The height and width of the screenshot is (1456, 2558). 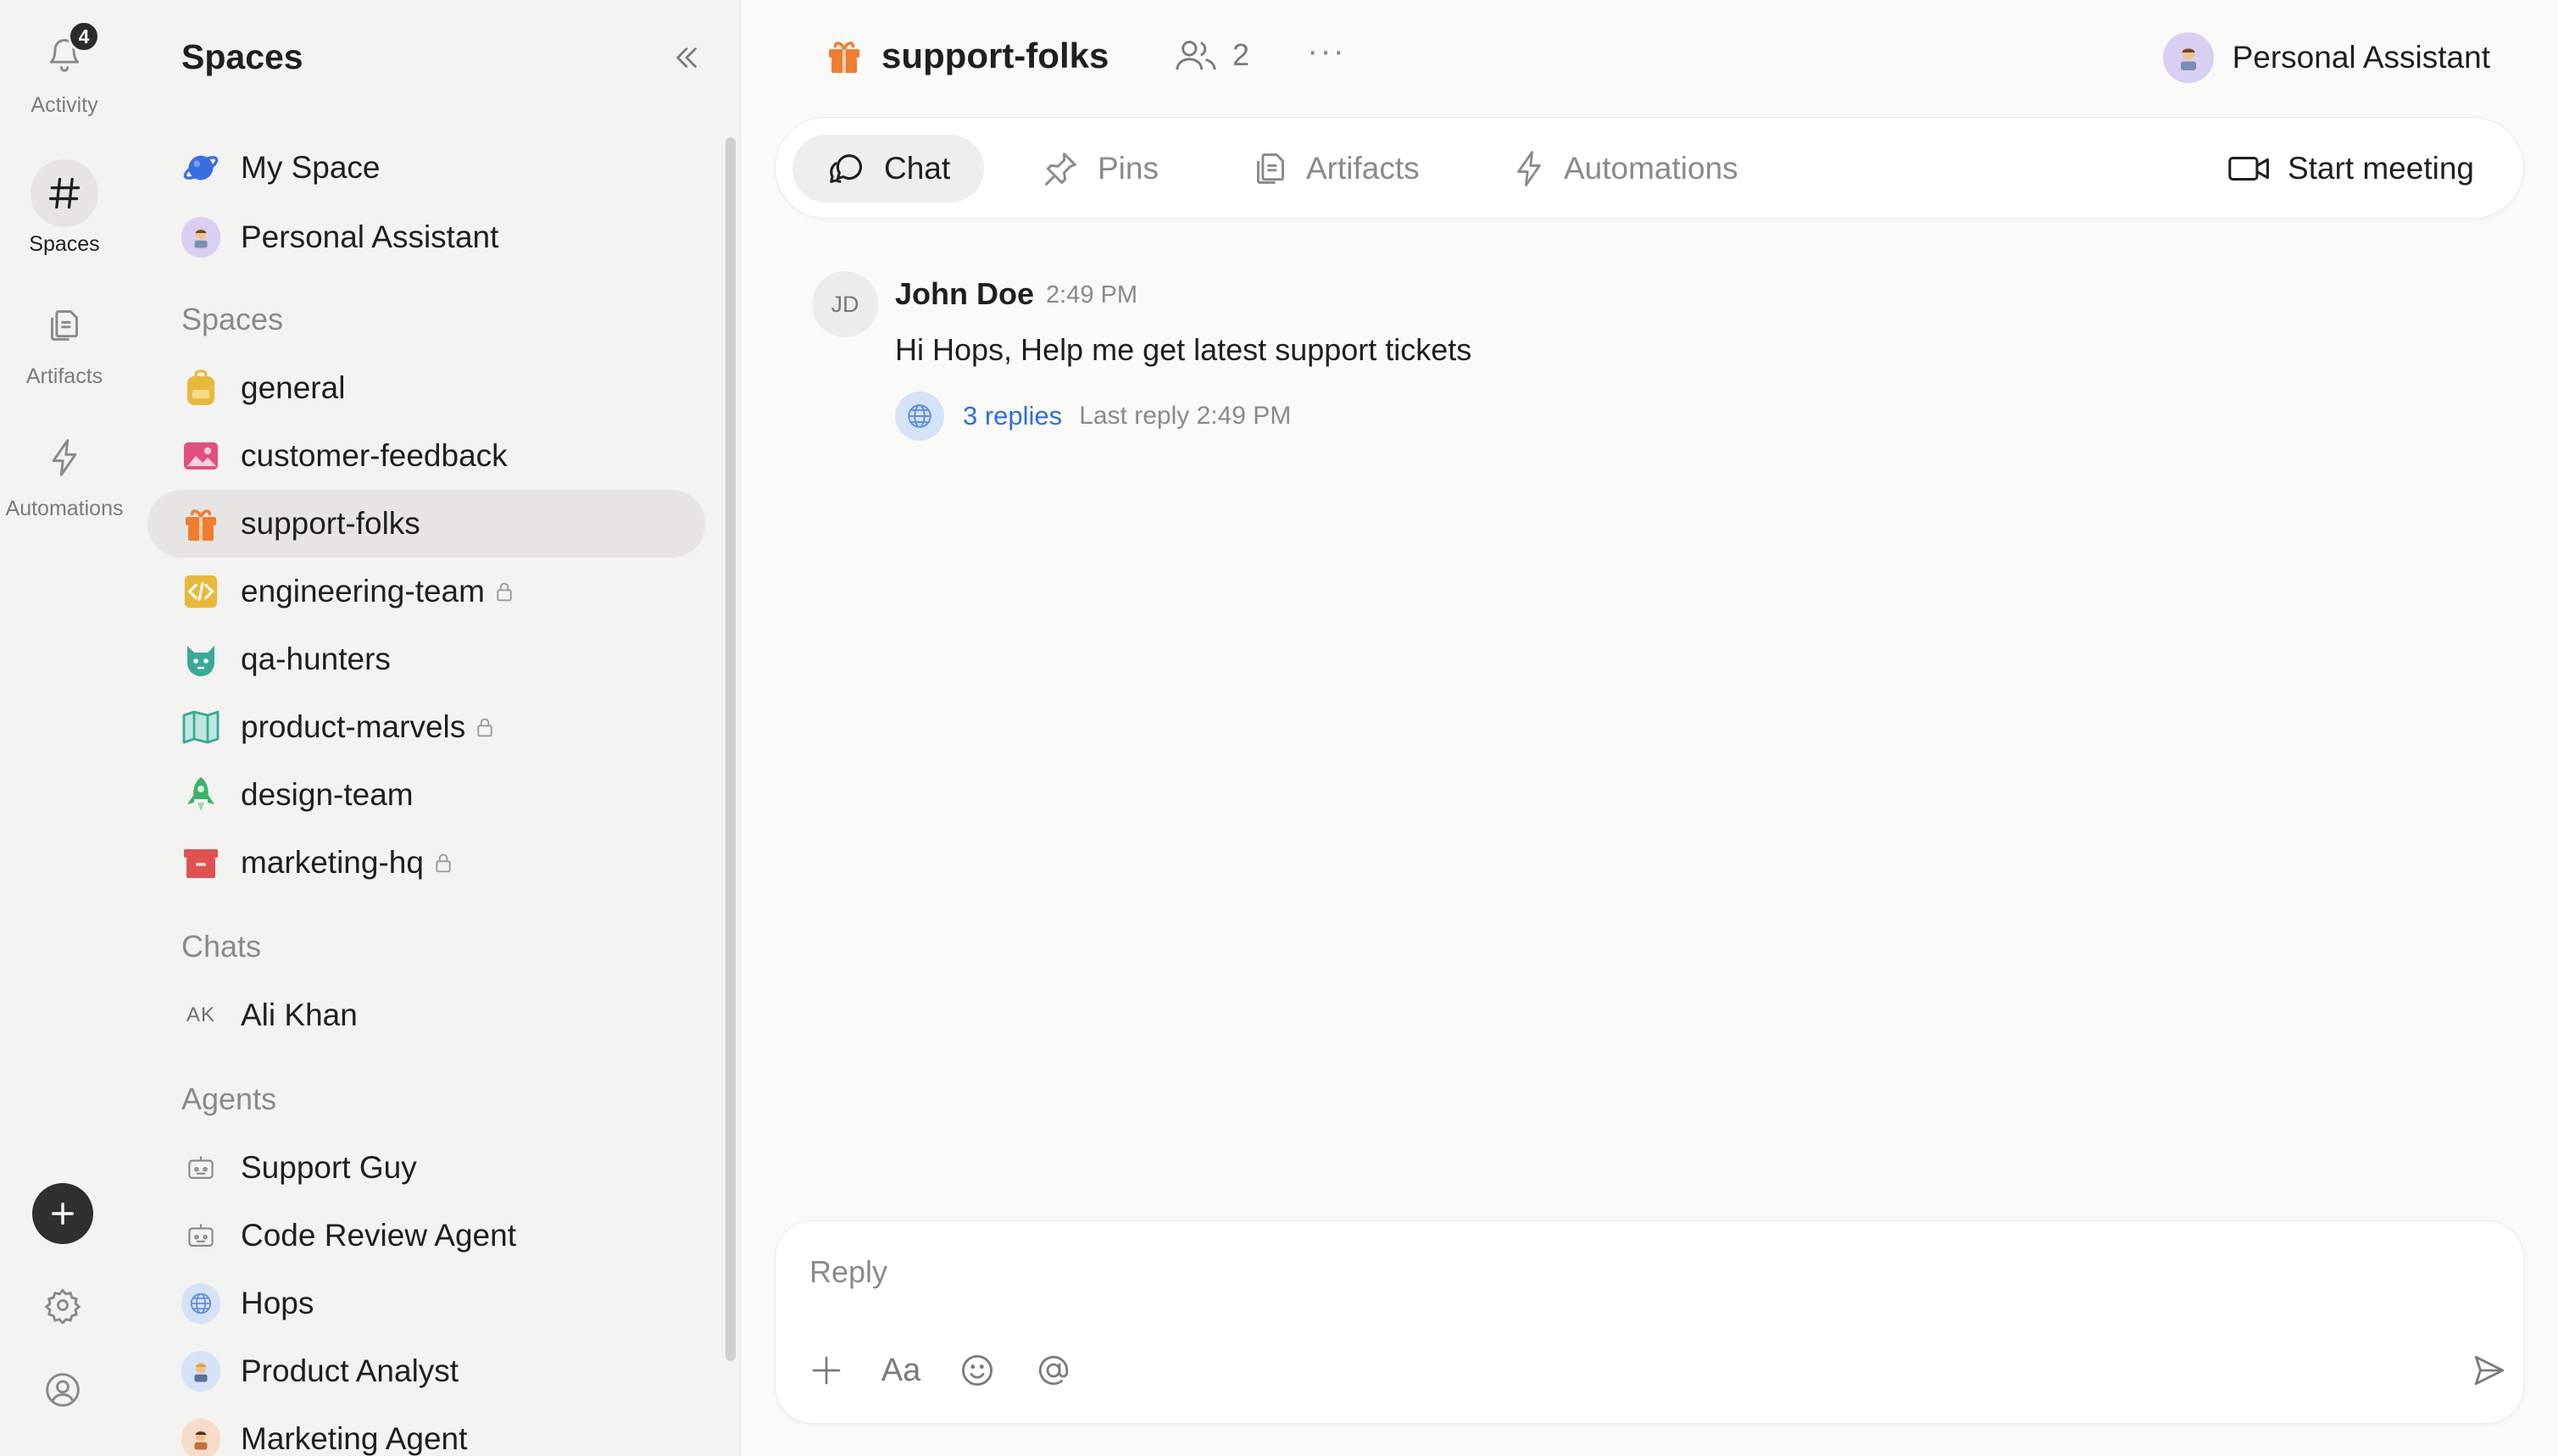 I want to click on sidebar-item-code-review-agent: Code Review Agent, so click(x=426, y=1236).